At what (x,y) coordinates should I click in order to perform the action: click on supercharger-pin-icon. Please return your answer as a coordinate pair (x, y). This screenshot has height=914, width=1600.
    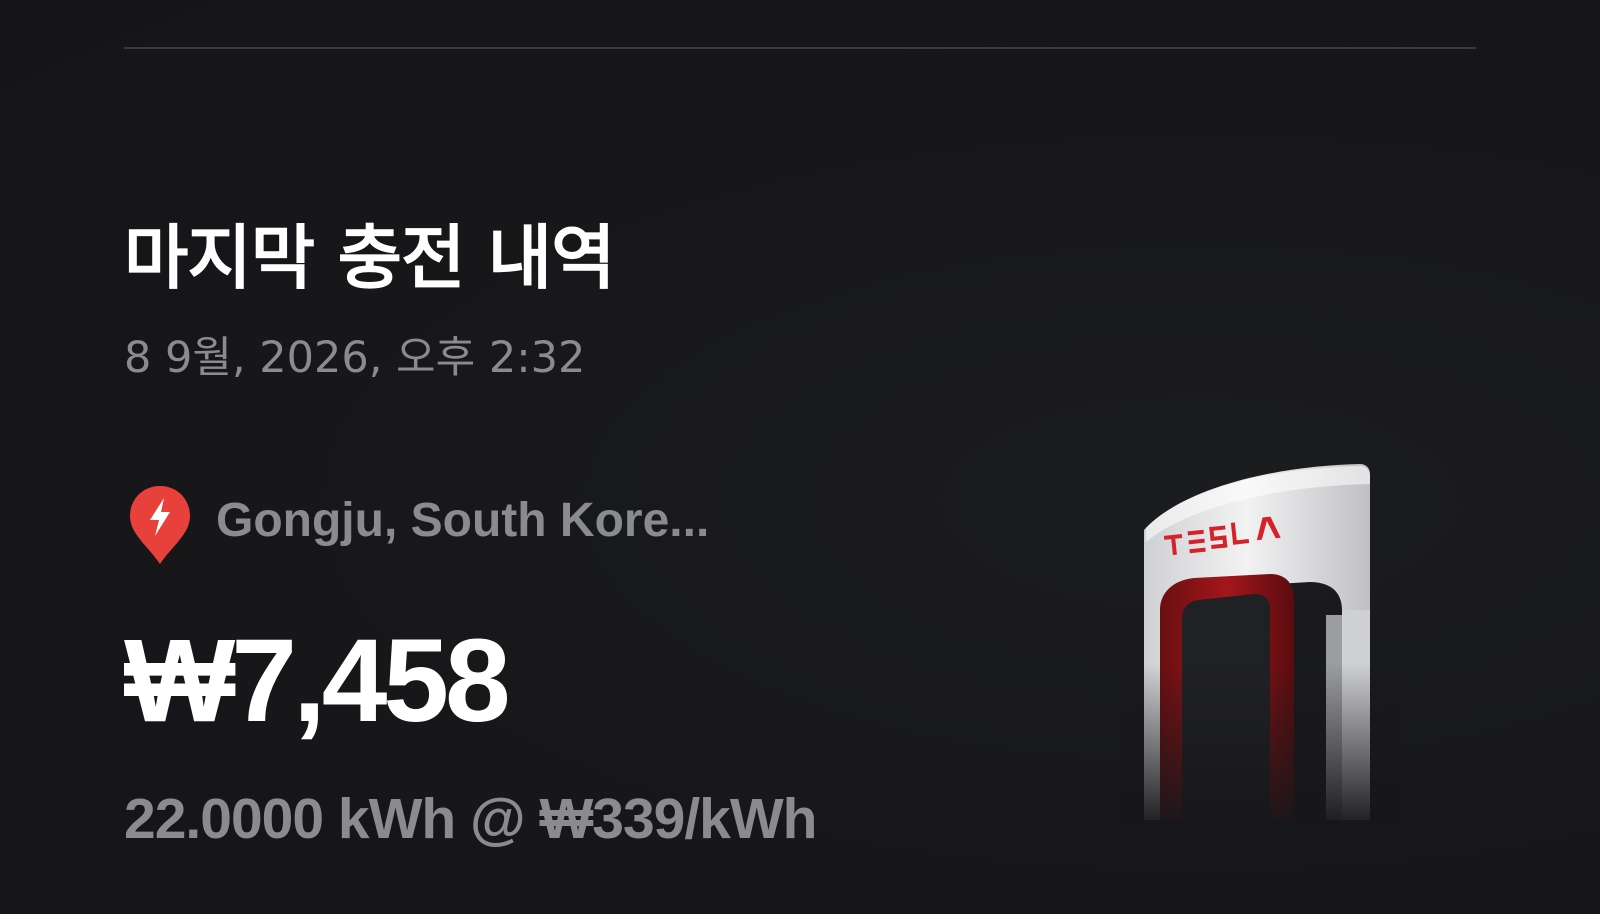
    Looking at the image, I should click on (160, 525).